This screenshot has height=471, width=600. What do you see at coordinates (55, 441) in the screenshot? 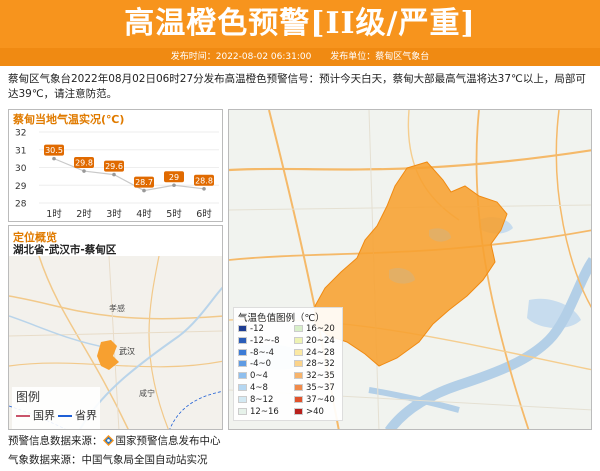
I see `warning-source-label: 预警信息数据来源：` at bounding box center [55, 441].